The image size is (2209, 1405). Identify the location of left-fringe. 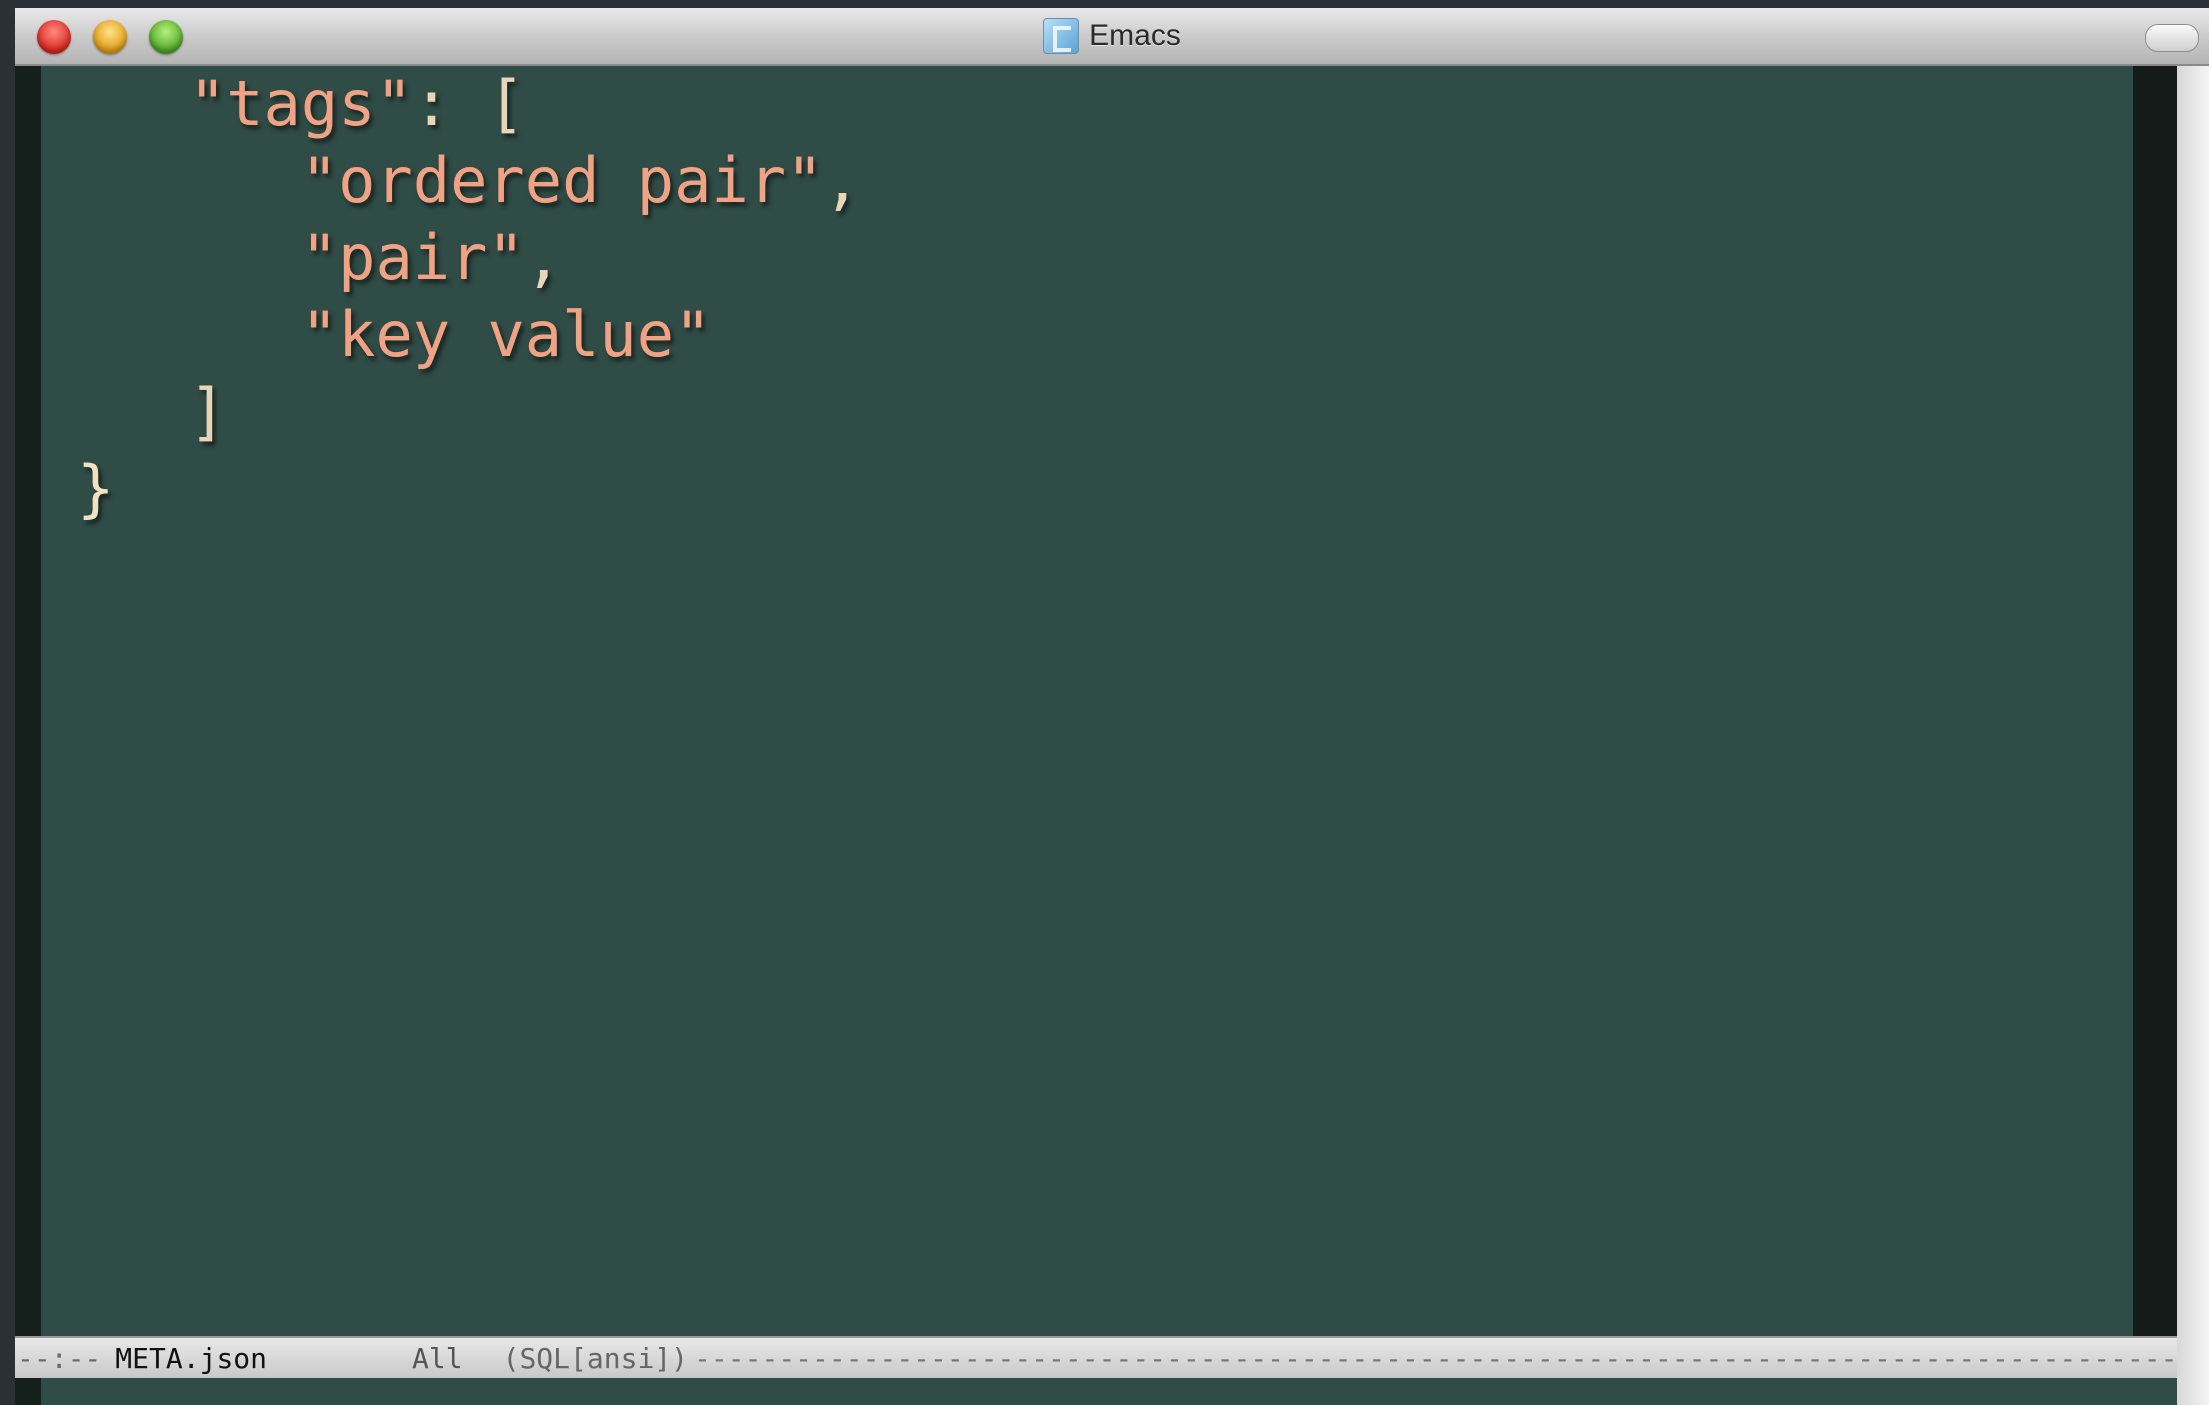
(28, 701).